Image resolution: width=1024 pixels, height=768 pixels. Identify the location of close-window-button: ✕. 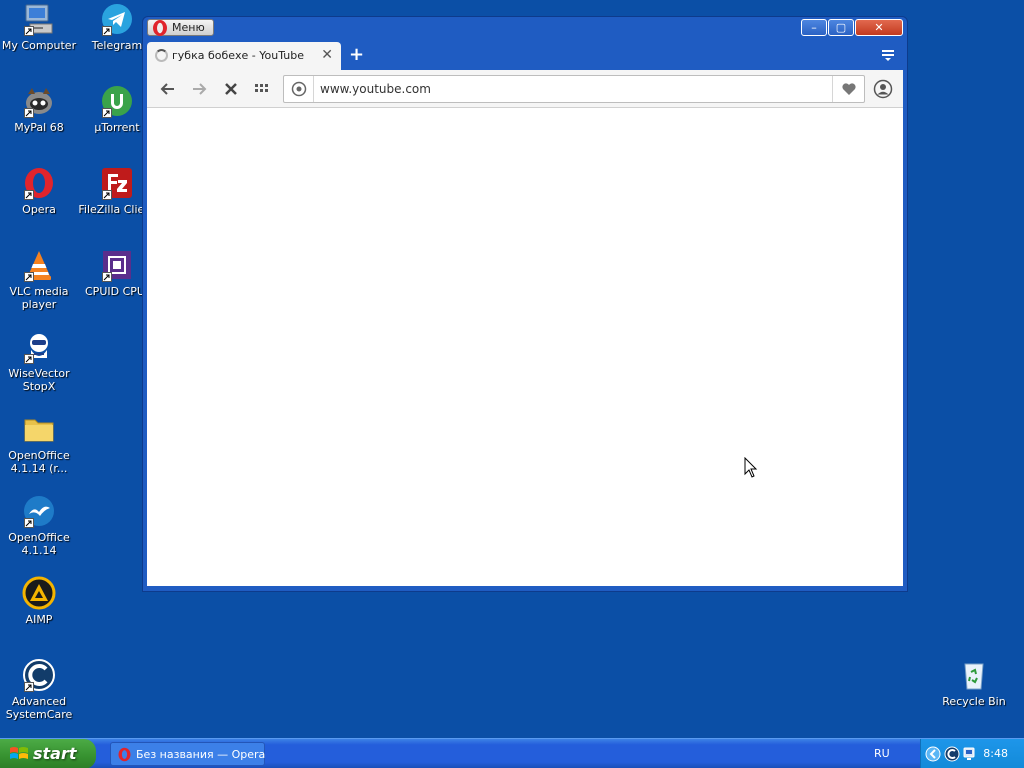
(879, 27).